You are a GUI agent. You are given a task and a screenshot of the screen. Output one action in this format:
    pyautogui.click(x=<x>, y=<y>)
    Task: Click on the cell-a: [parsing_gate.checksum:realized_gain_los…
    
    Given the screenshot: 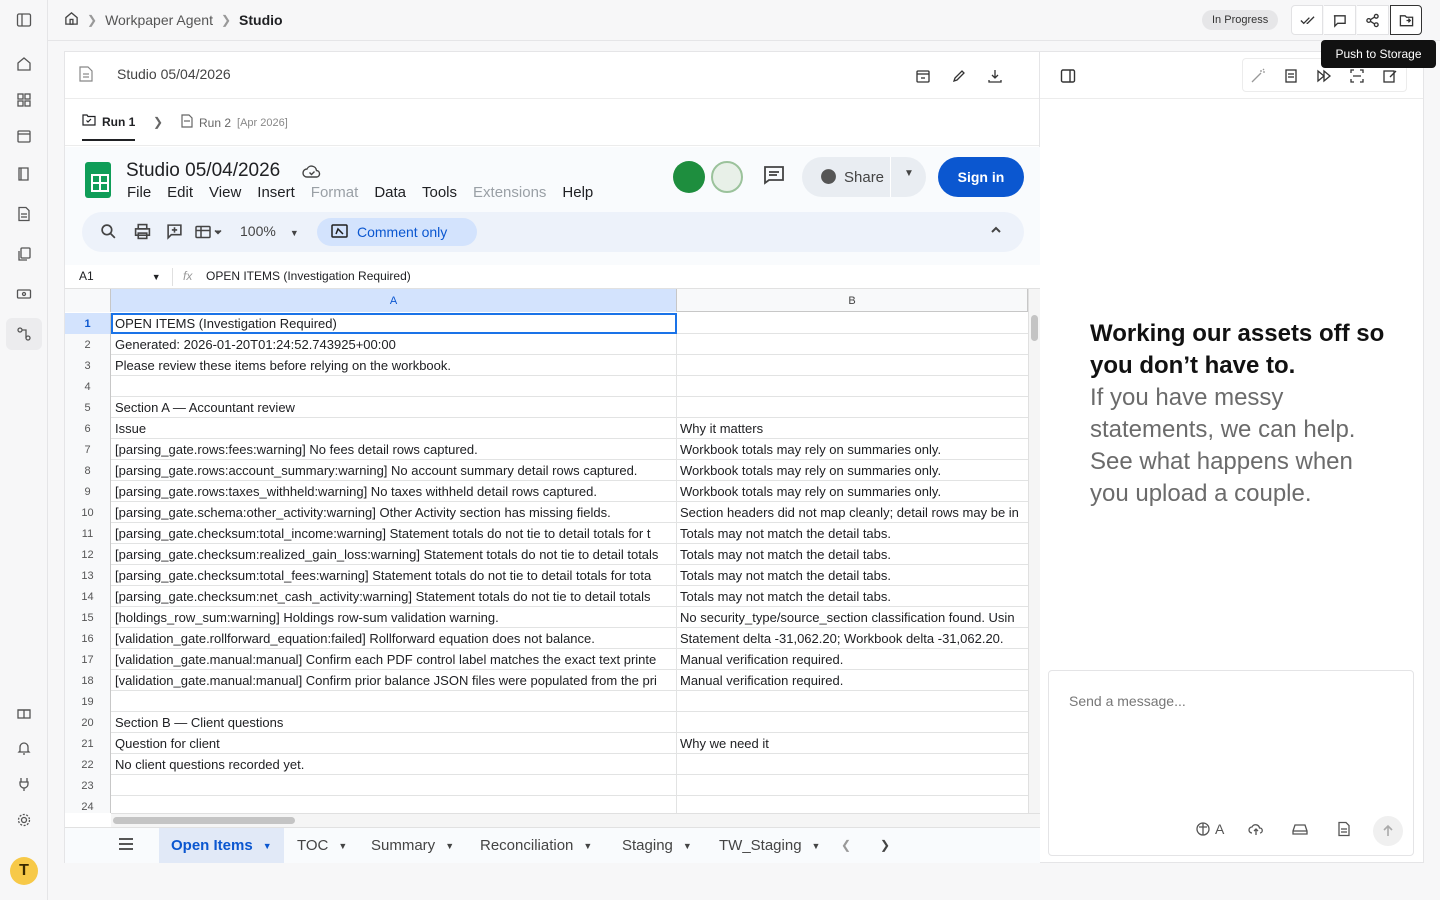 What is the action you would take?
    pyautogui.click(x=394, y=554)
    